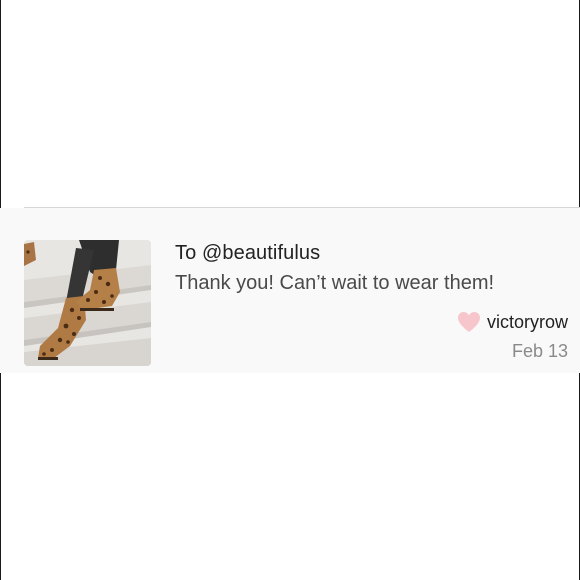  I want to click on comment-date: Feb 13, so click(539, 351).